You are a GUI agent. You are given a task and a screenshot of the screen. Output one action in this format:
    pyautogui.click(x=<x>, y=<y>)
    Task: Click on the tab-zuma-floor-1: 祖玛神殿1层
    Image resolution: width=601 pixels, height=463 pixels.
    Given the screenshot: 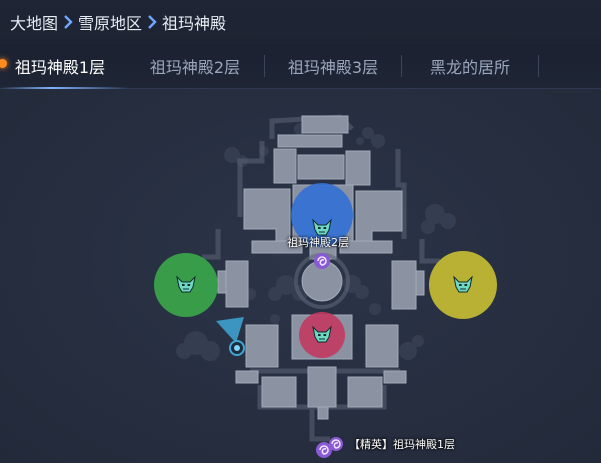 What is the action you would take?
    pyautogui.click(x=60, y=66)
    